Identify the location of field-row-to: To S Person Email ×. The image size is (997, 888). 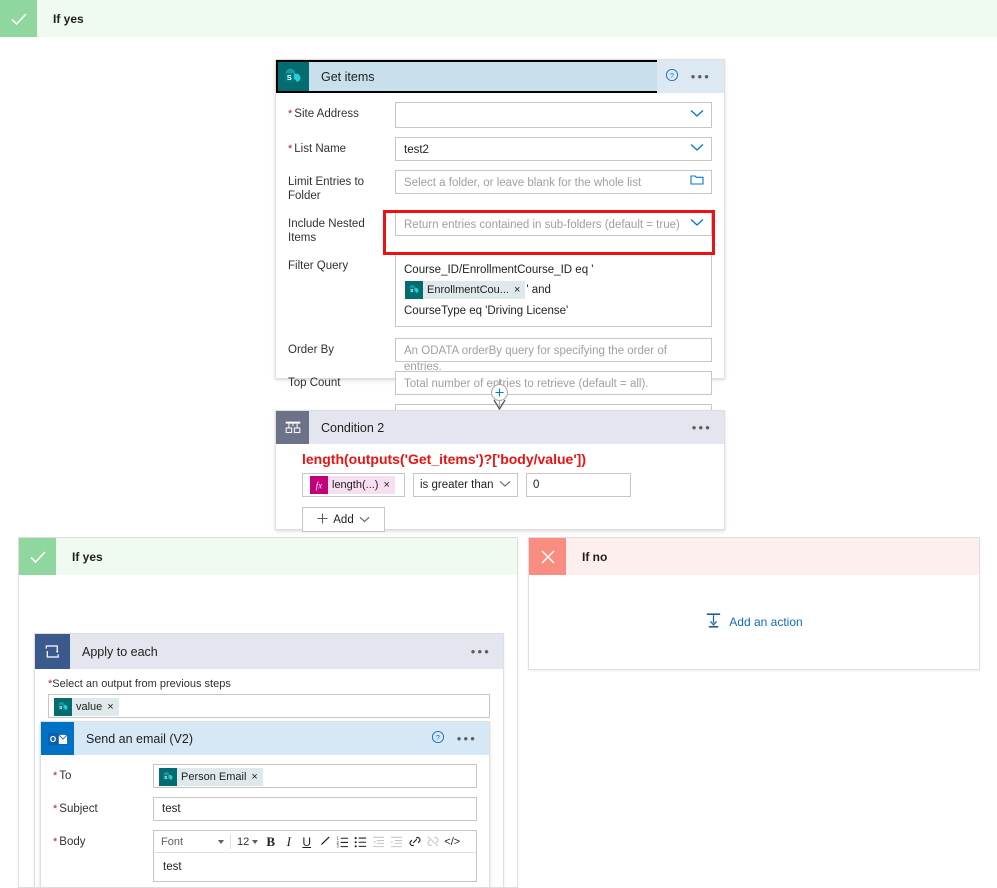
(265, 776).